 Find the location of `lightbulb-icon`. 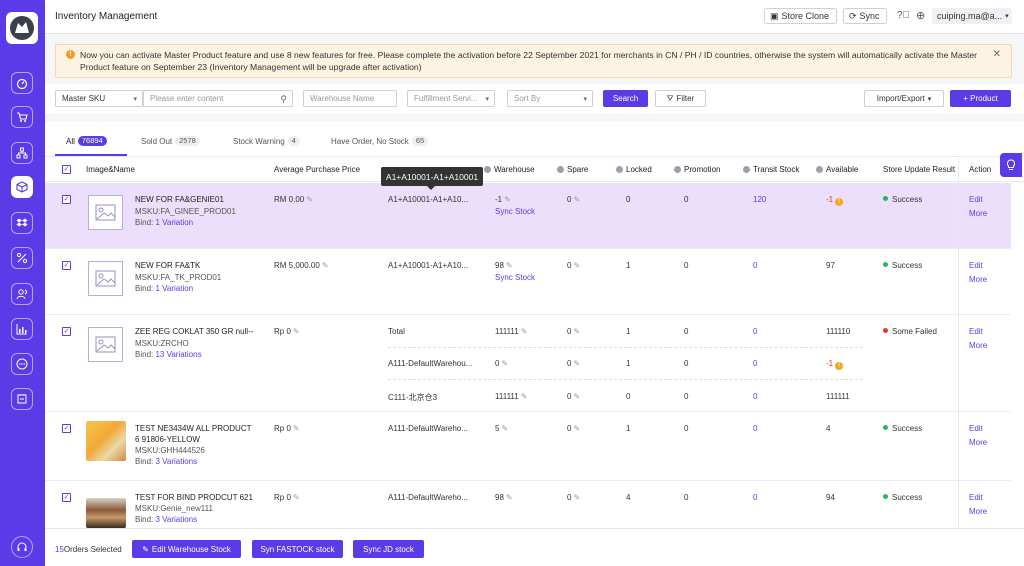

lightbulb-icon is located at coordinates (1011, 165).